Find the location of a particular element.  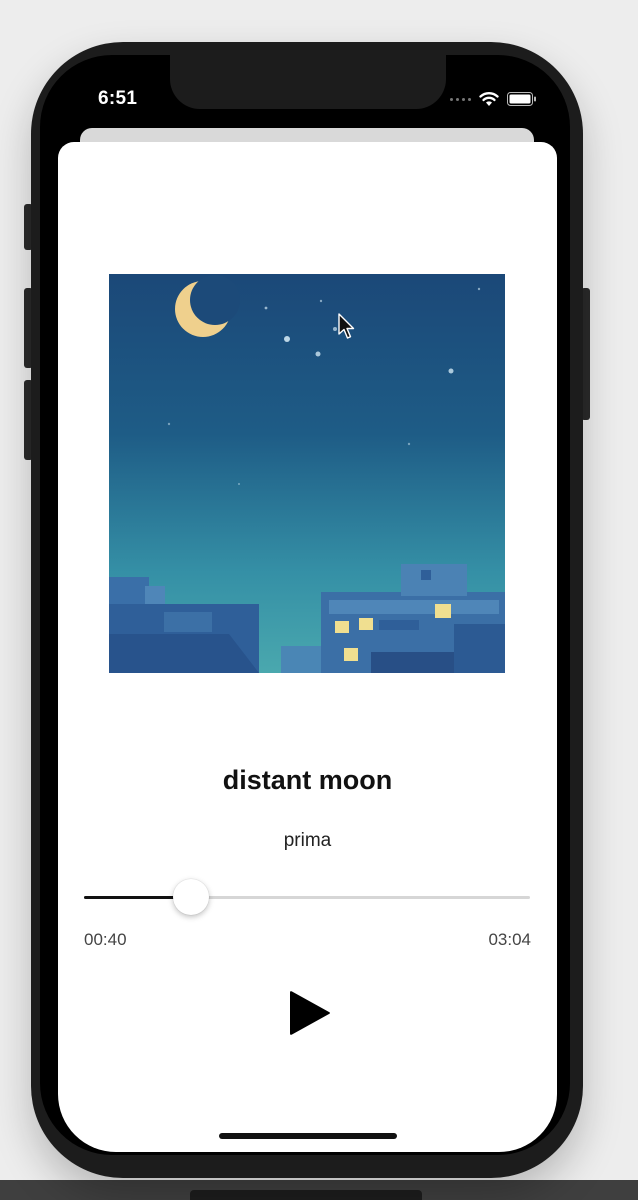

phone-notch is located at coordinates (308, 82).